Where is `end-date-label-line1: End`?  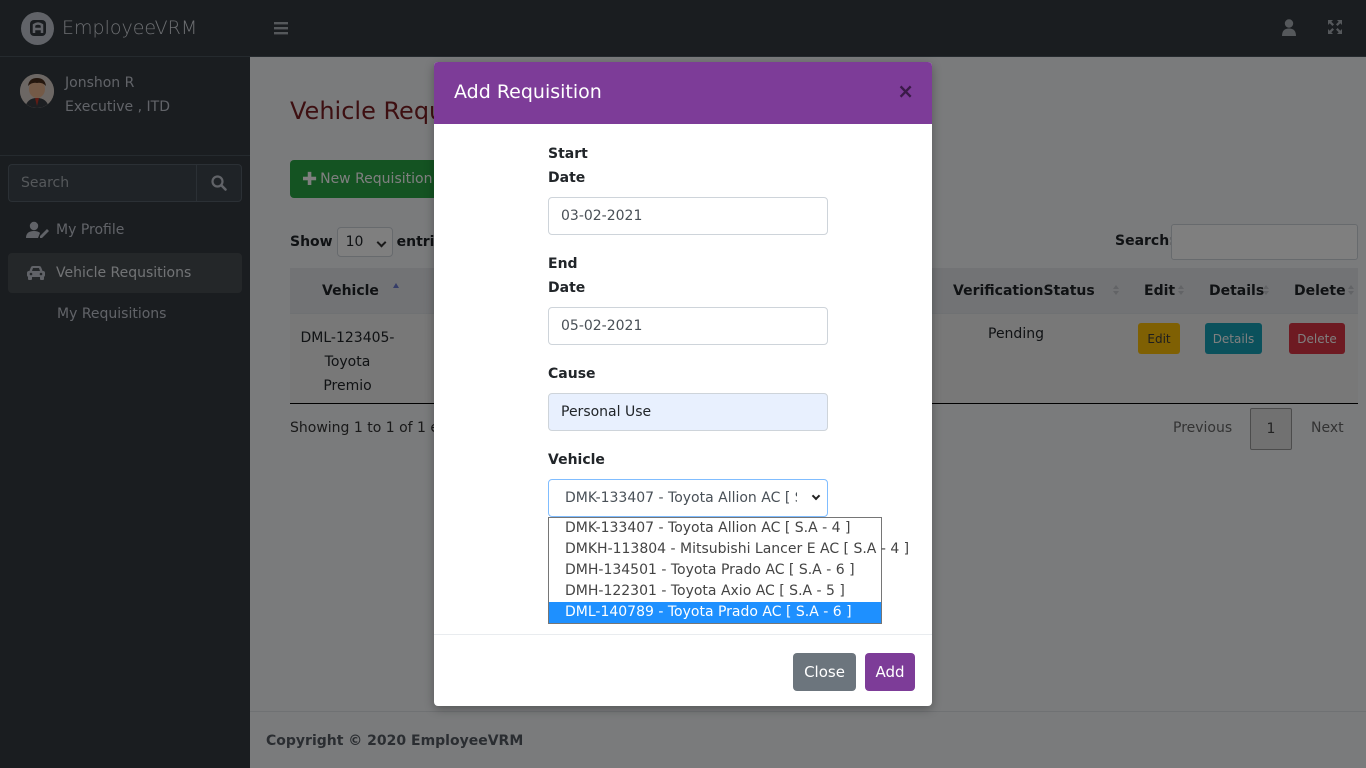 end-date-label-line1: End is located at coordinates (563, 264).